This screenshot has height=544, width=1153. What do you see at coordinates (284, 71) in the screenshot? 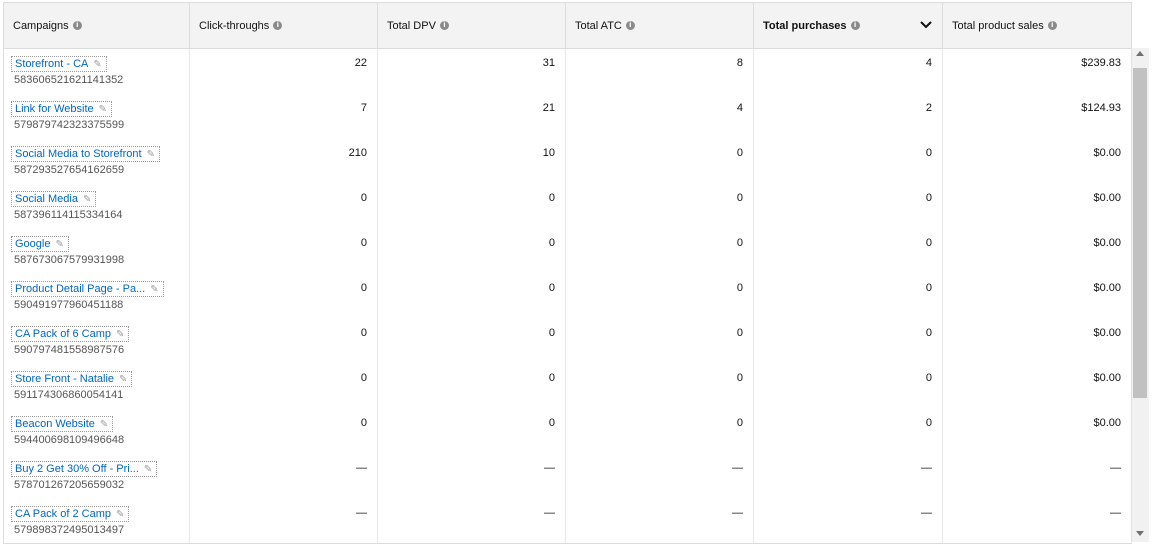
I see `click-throughs-cell: 22` at bounding box center [284, 71].